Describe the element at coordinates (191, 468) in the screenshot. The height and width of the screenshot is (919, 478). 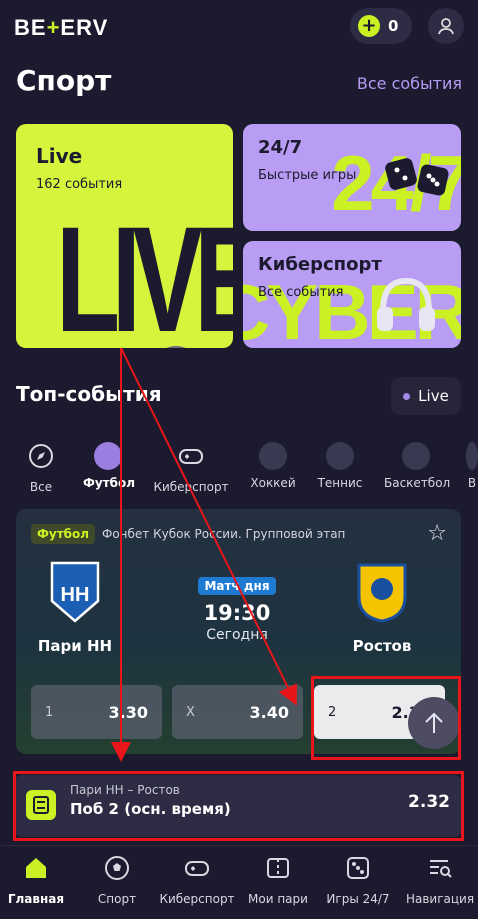
I see `sport-tab-esports: Киберспорт` at that location.